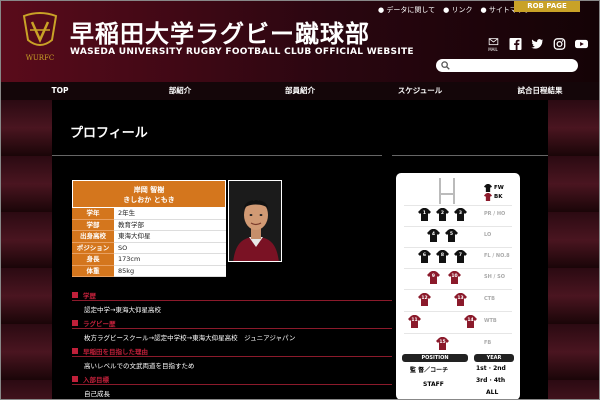  What do you see at coordinates (170, 248) in the screenshot?
I see `info-value: SO` at bounding box center [170, 248].